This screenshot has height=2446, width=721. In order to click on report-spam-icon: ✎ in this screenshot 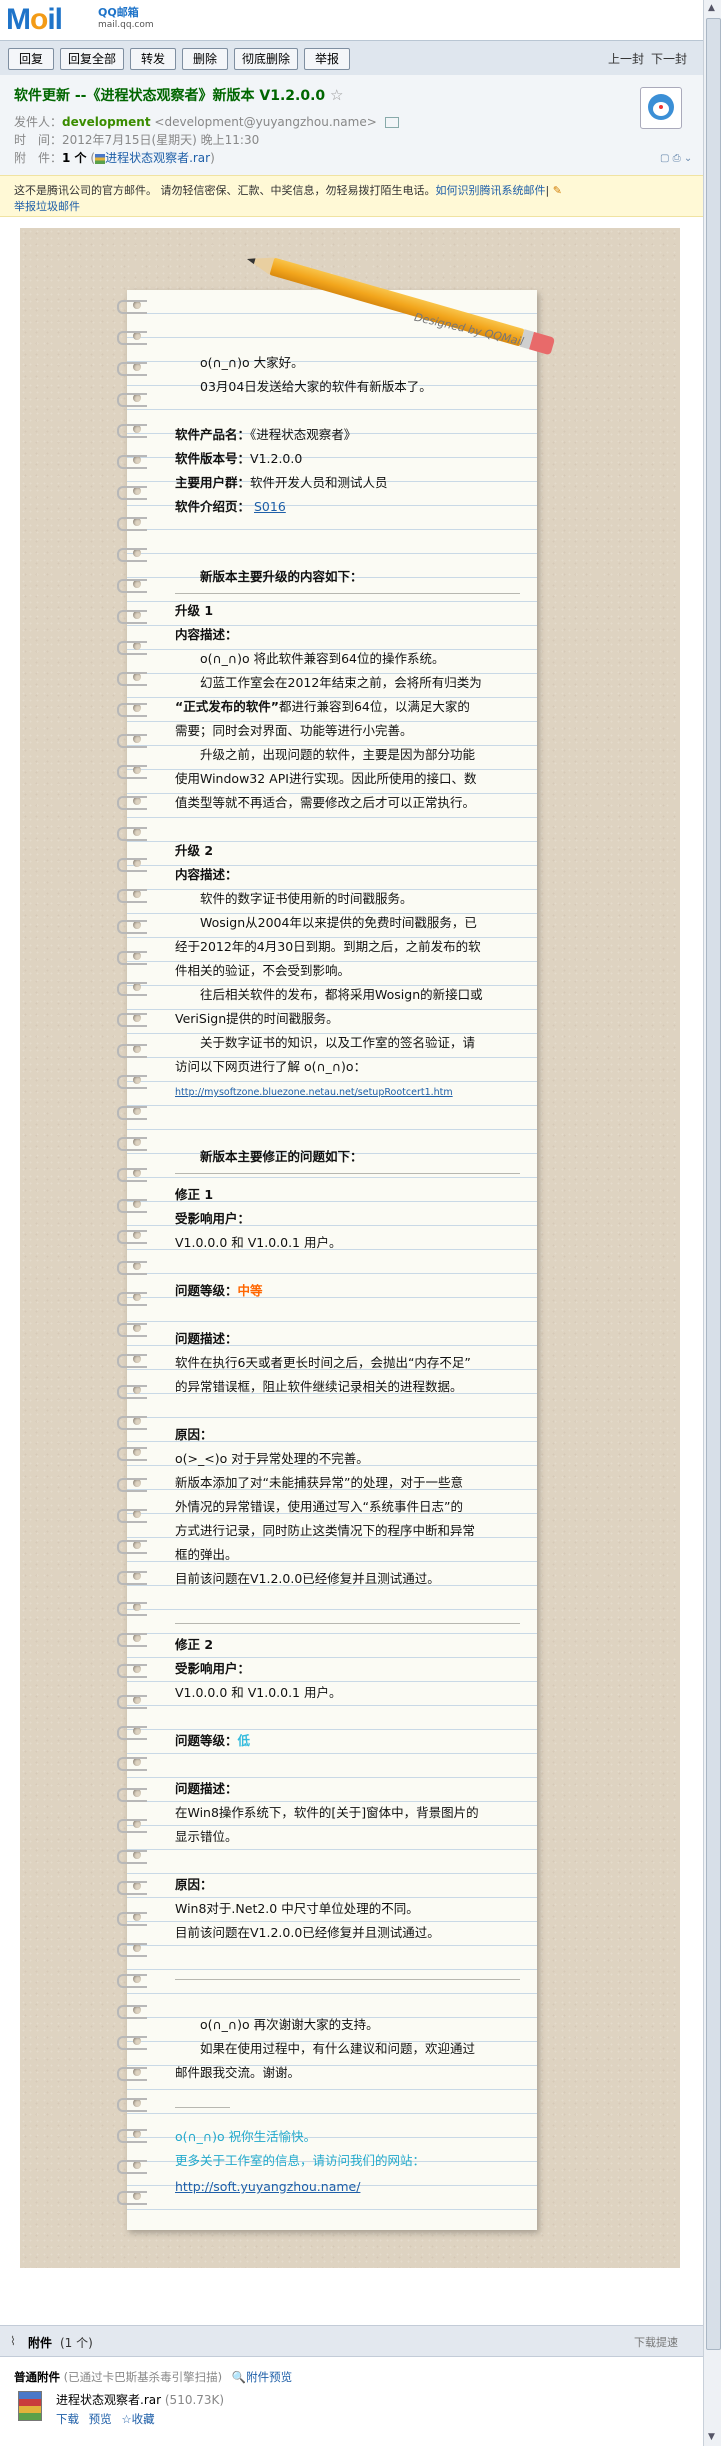, I will do `click(557, 190)`.